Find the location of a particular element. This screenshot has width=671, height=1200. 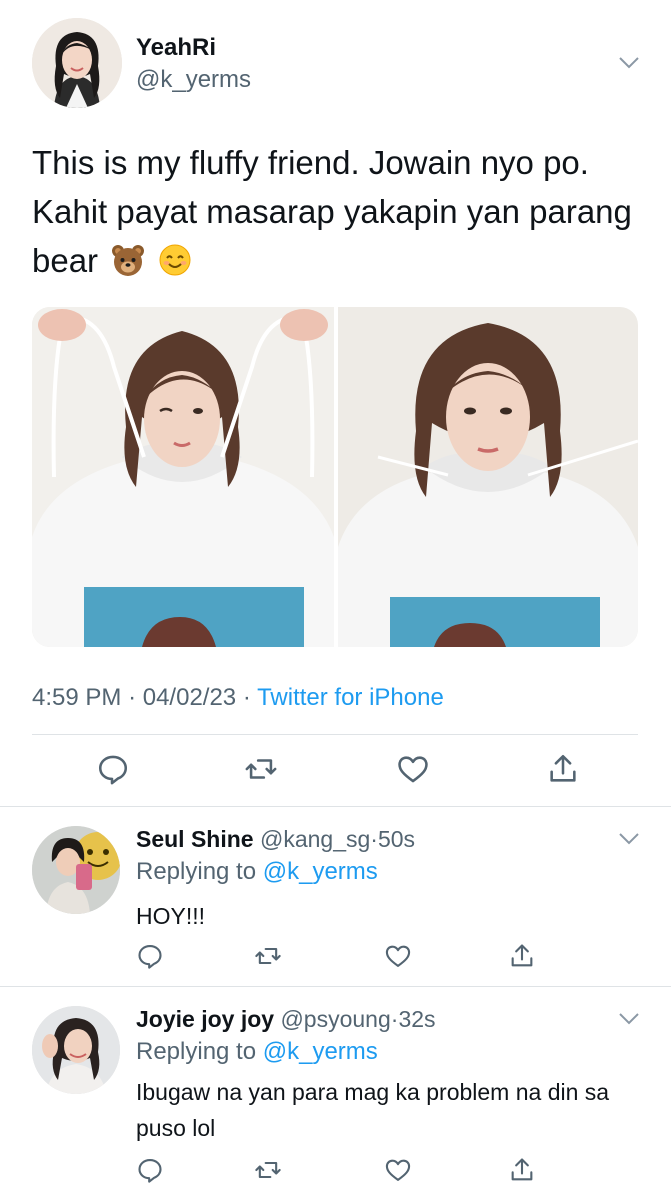

reply-time: 50s is located at coordinates (396, 839).